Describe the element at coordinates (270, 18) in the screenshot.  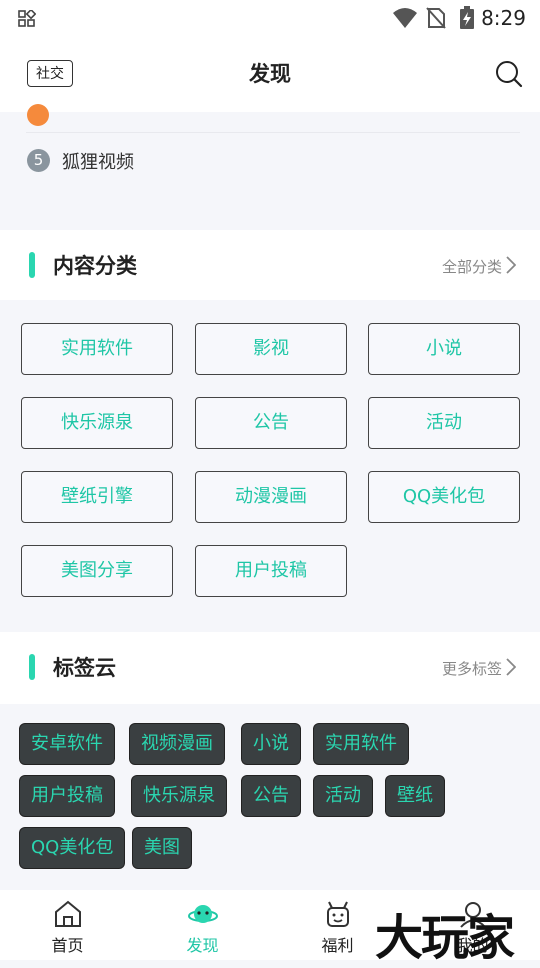
I see `status-bar: 8:29` at that location.